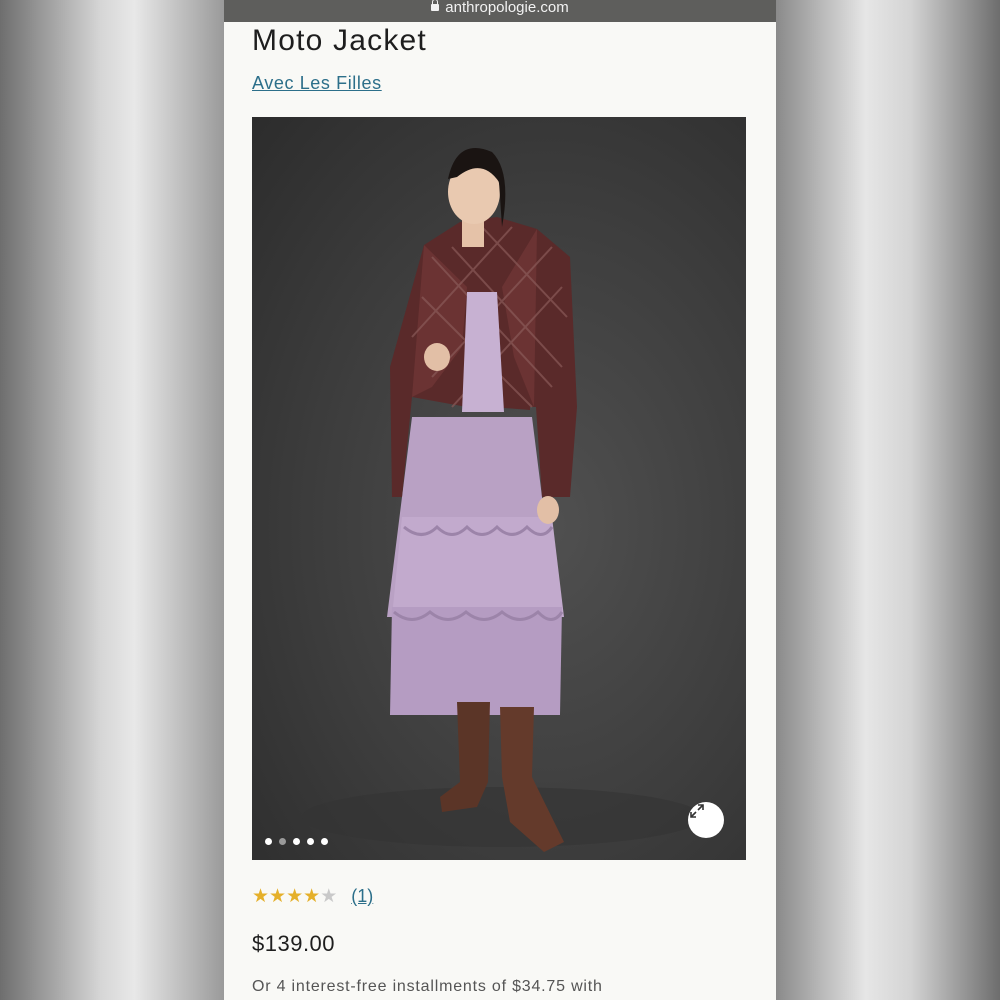  What do you see at coordinates (339, 40) in the screenshot?
I see `product-title: Moto Jacket` at bounding box center [339, 40].